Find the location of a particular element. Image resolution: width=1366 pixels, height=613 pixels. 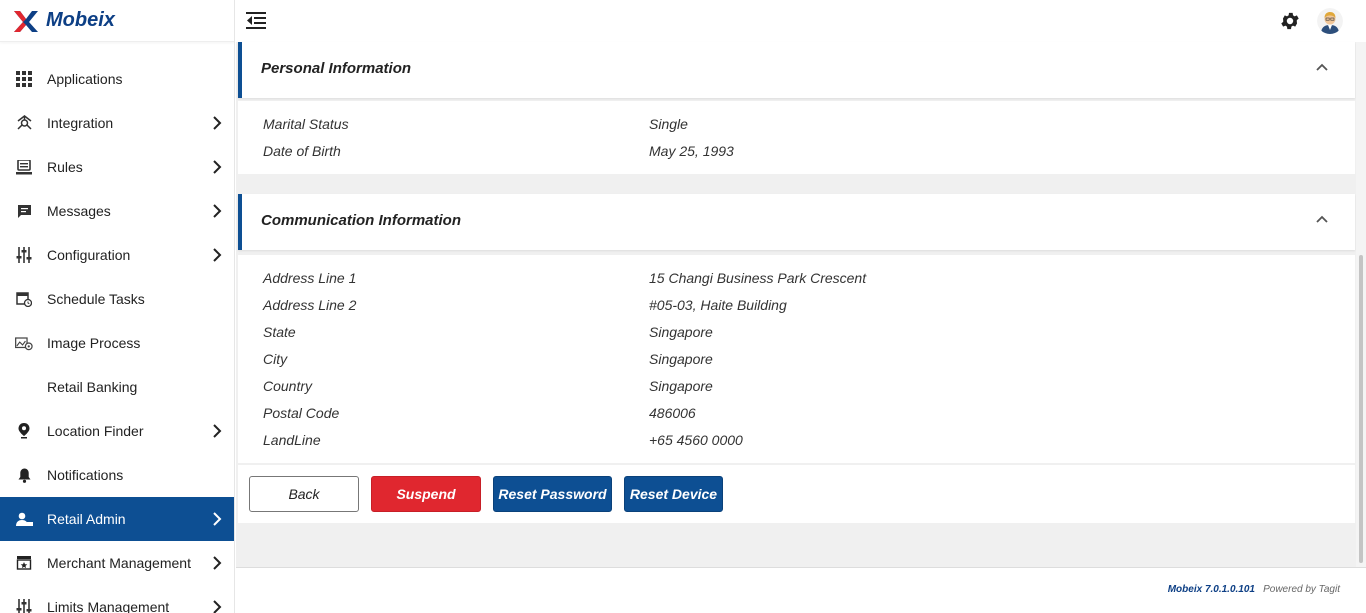

sidebar-item-limits-management: Limits Management is located at coordinates (117, 599).